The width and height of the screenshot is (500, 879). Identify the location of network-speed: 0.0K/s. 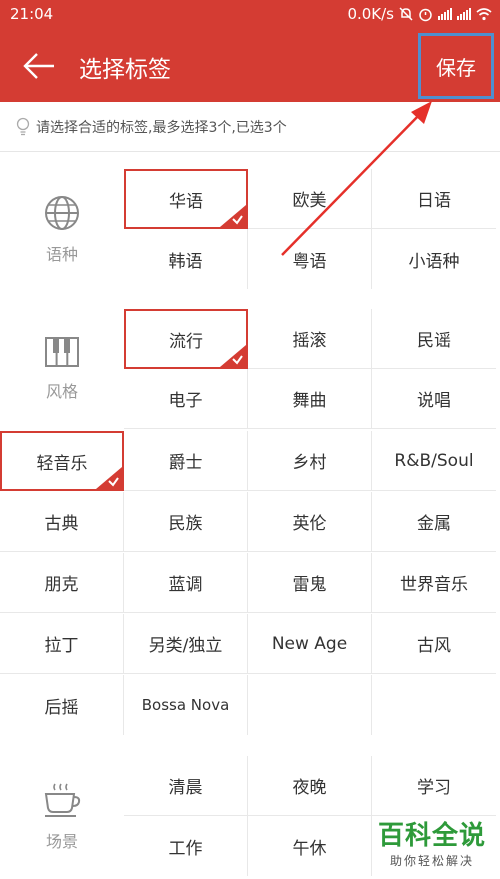
(370, 14).